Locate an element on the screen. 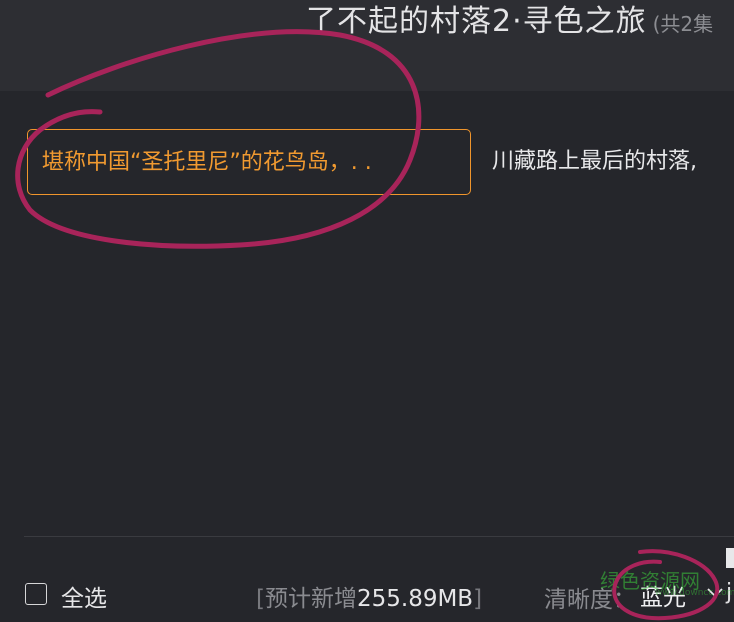 This screenshot has width=734, height=622. size-close-bracket: ] is located at coordinates (478, 599).